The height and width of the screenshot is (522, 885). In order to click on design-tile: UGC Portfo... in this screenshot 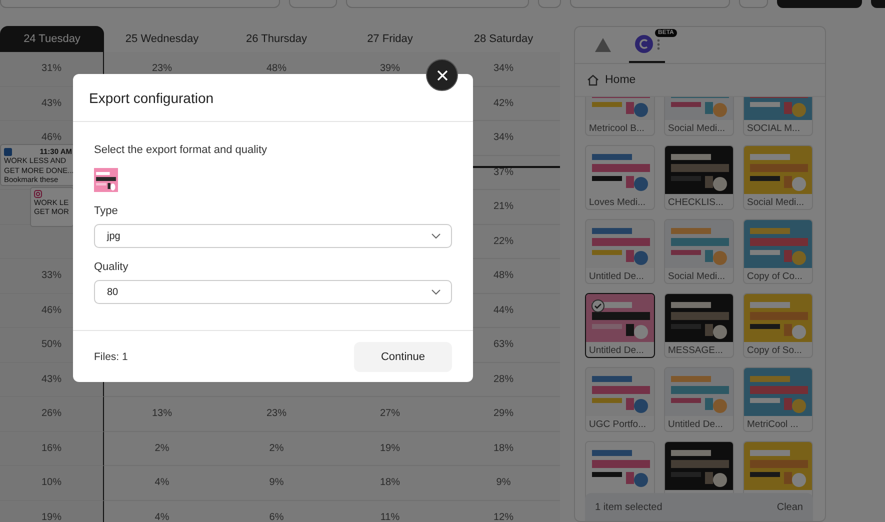, I will do `click(620, 399)`.